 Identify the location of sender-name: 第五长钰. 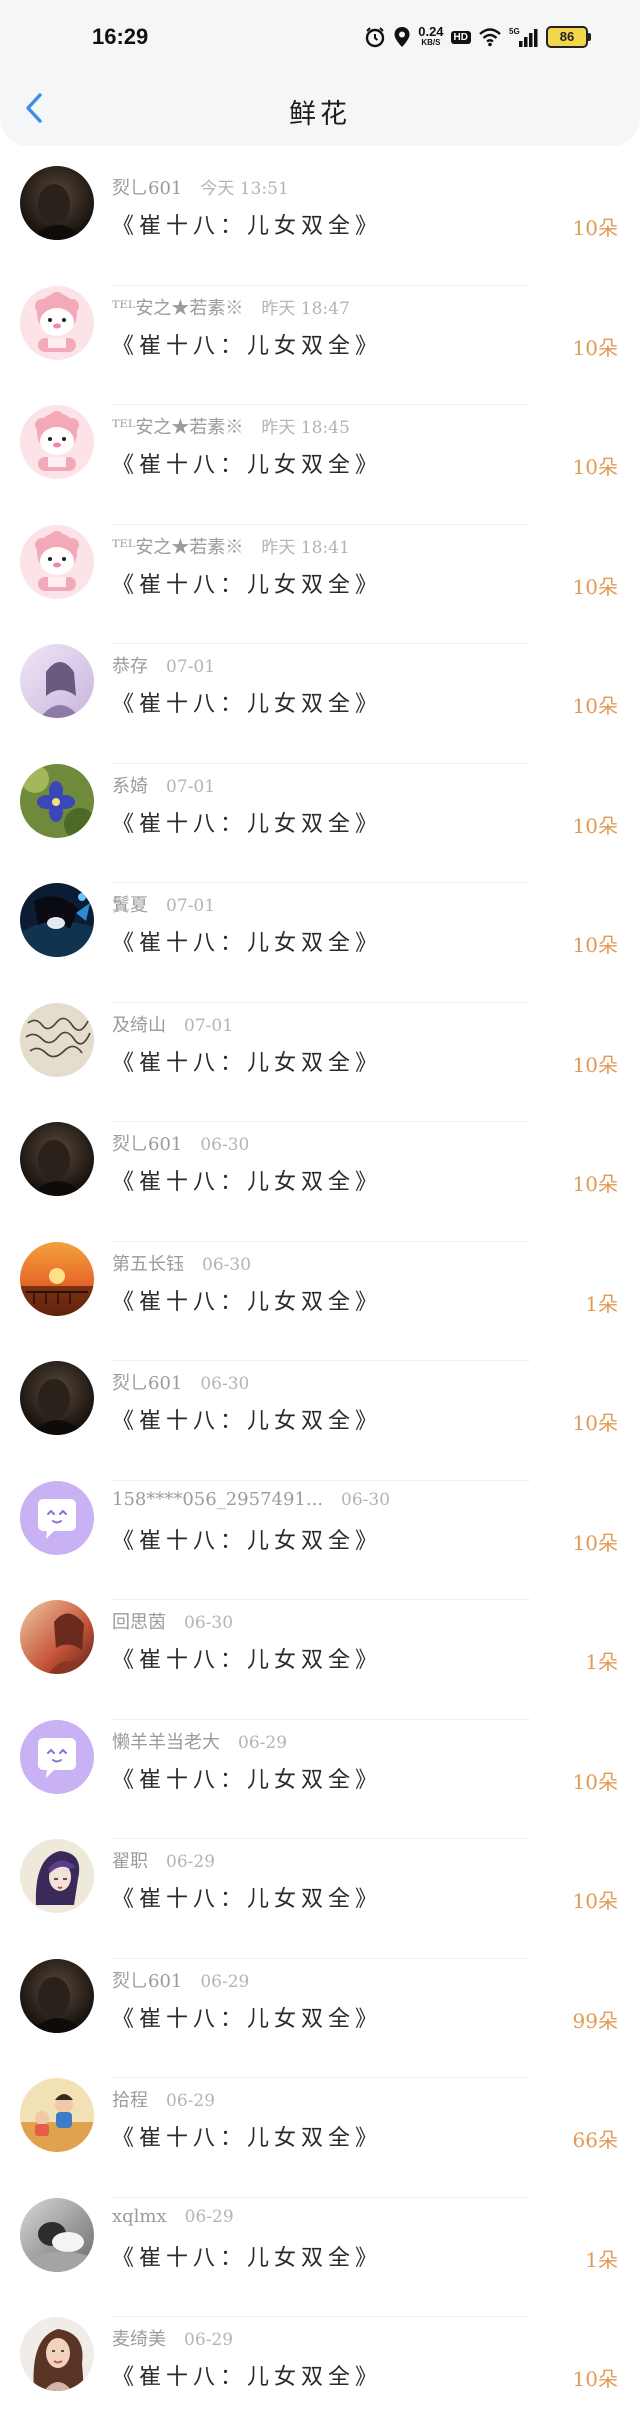
(148, 1264).